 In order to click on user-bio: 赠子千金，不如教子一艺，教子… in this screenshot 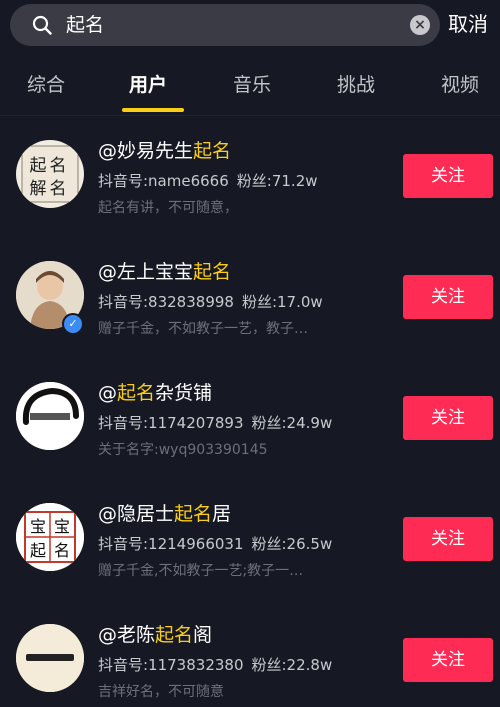, I will do `click(203, 329)`.